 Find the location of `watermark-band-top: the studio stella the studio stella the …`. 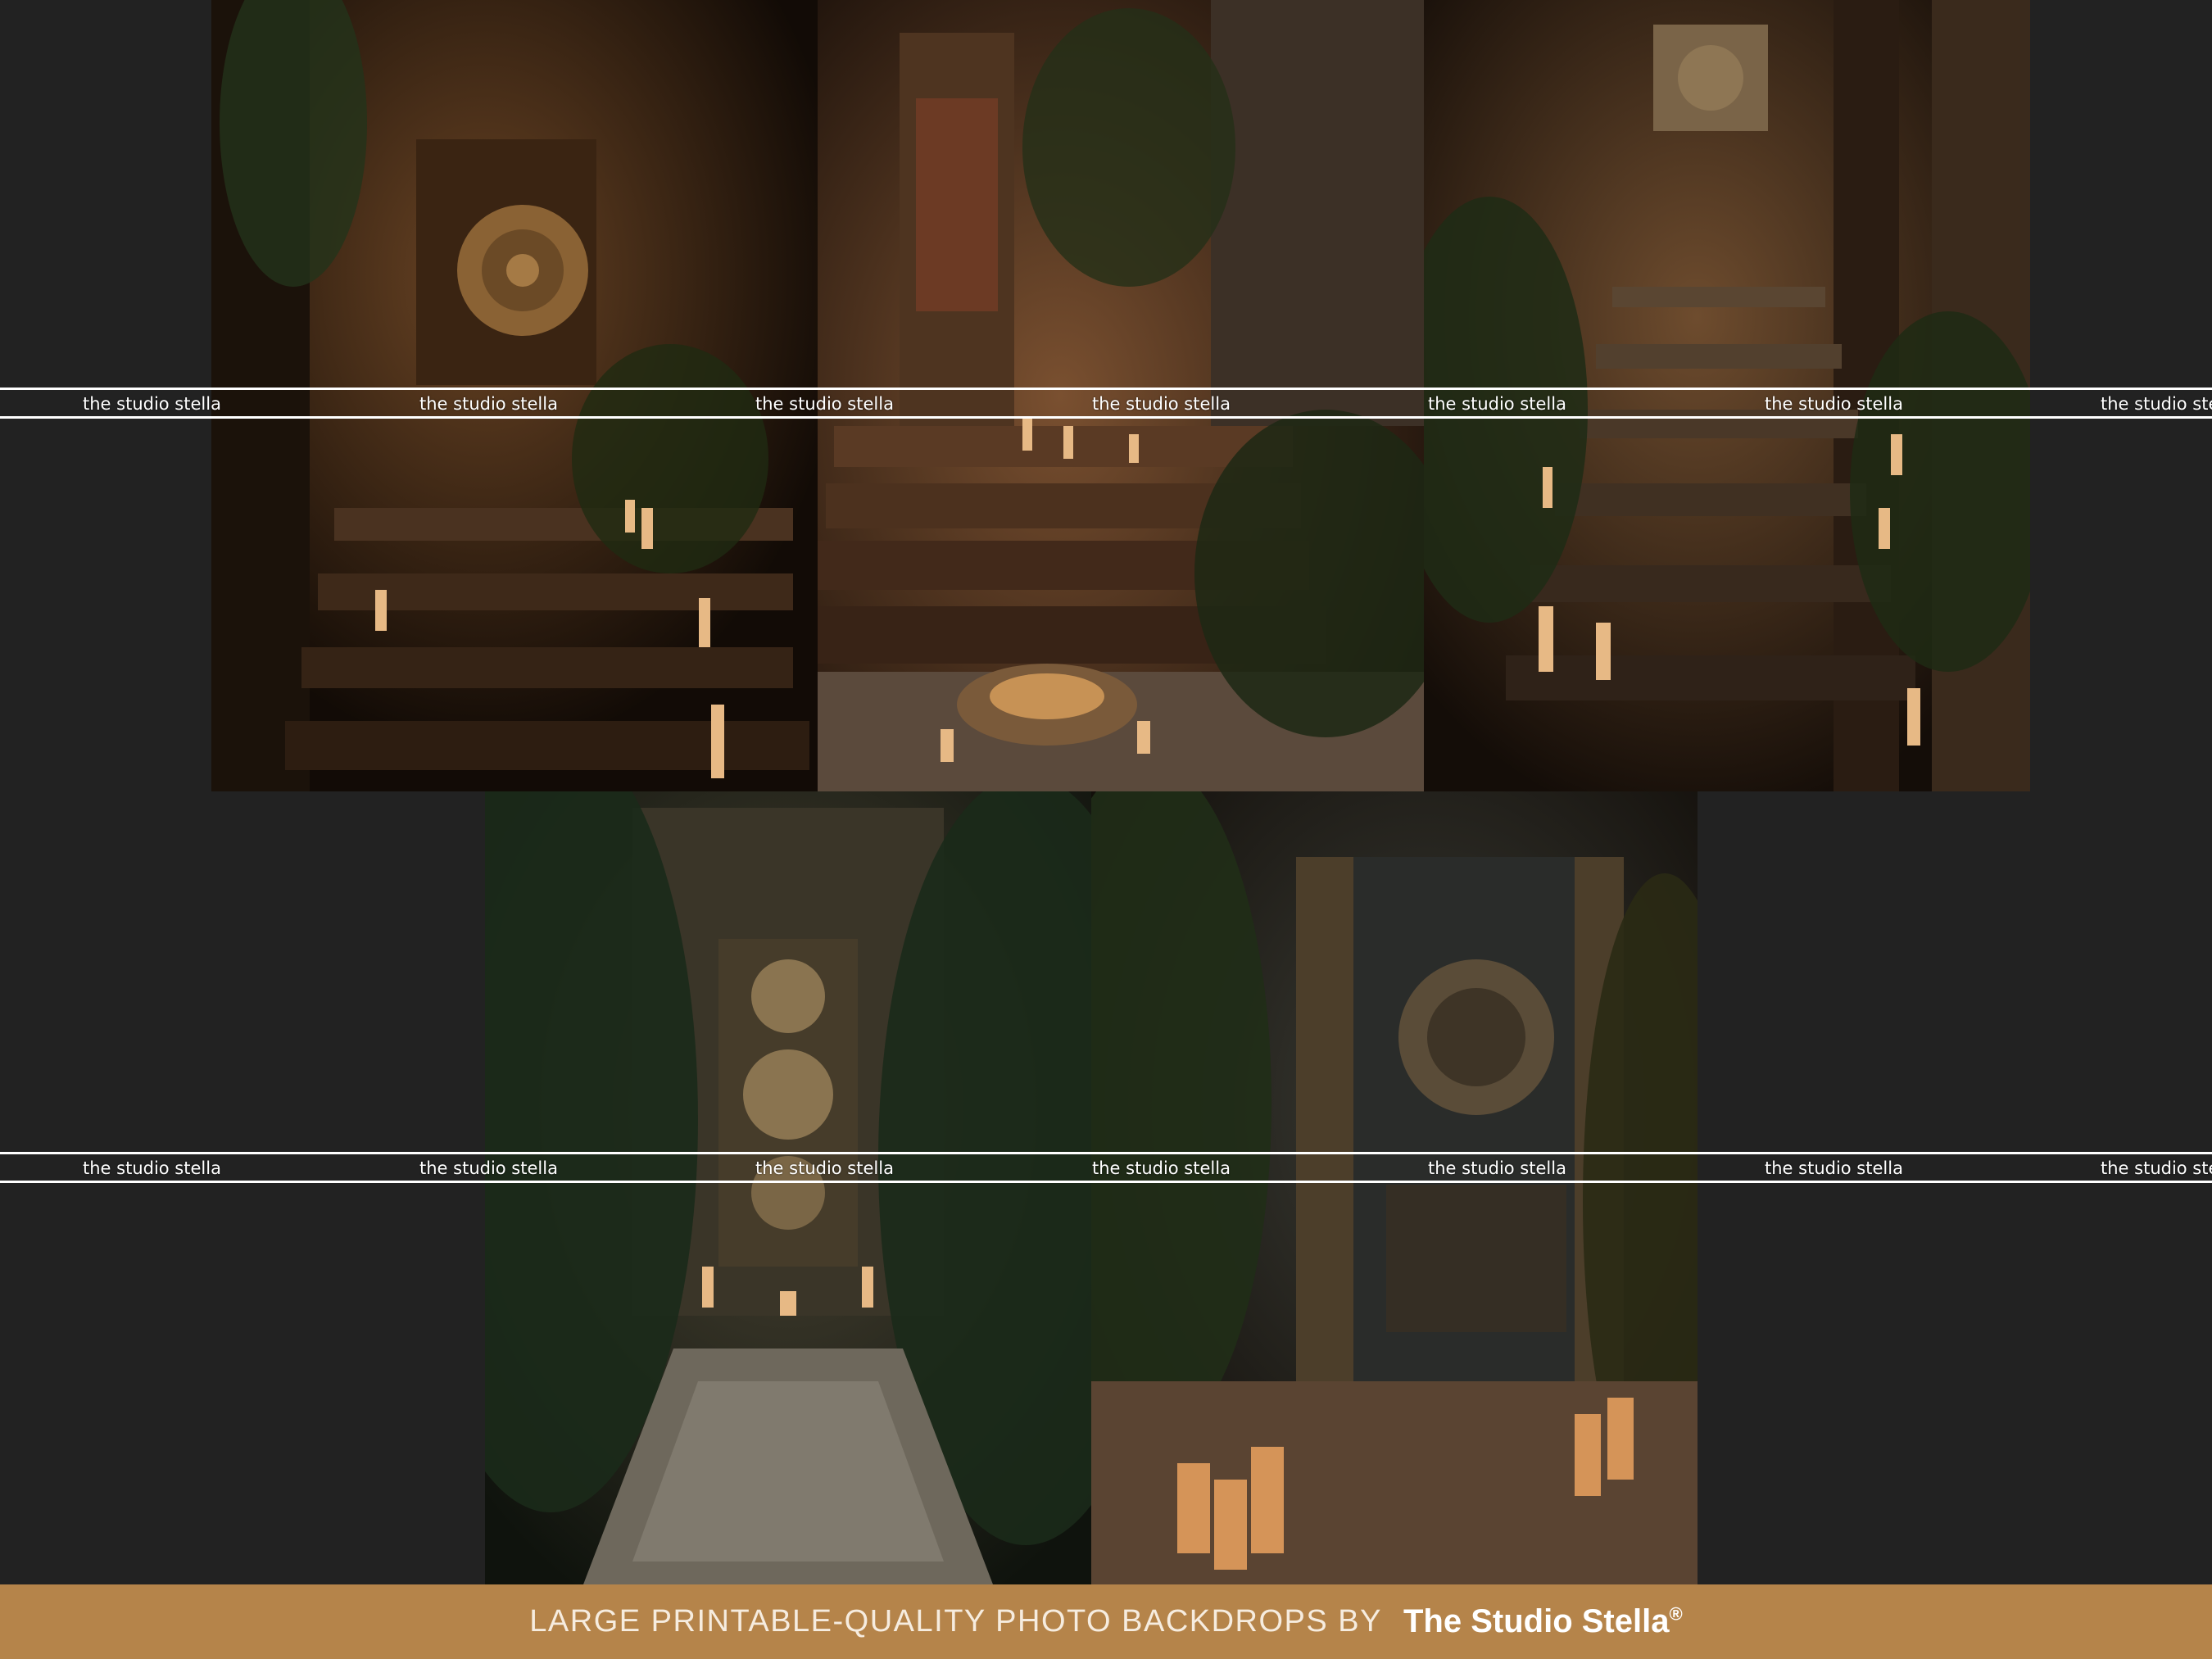

watermark-band-top: the studio stella the studio stella the … is located at coordinates (1106, 403).